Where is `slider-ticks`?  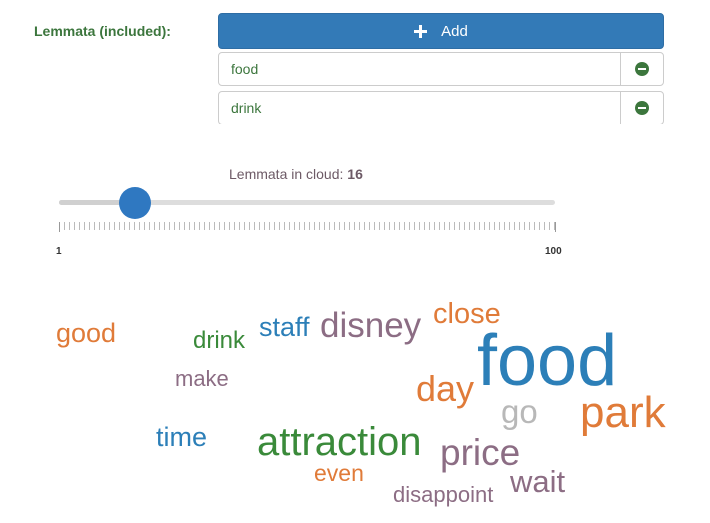
slider-ticks is located at coordinates (307, 226).